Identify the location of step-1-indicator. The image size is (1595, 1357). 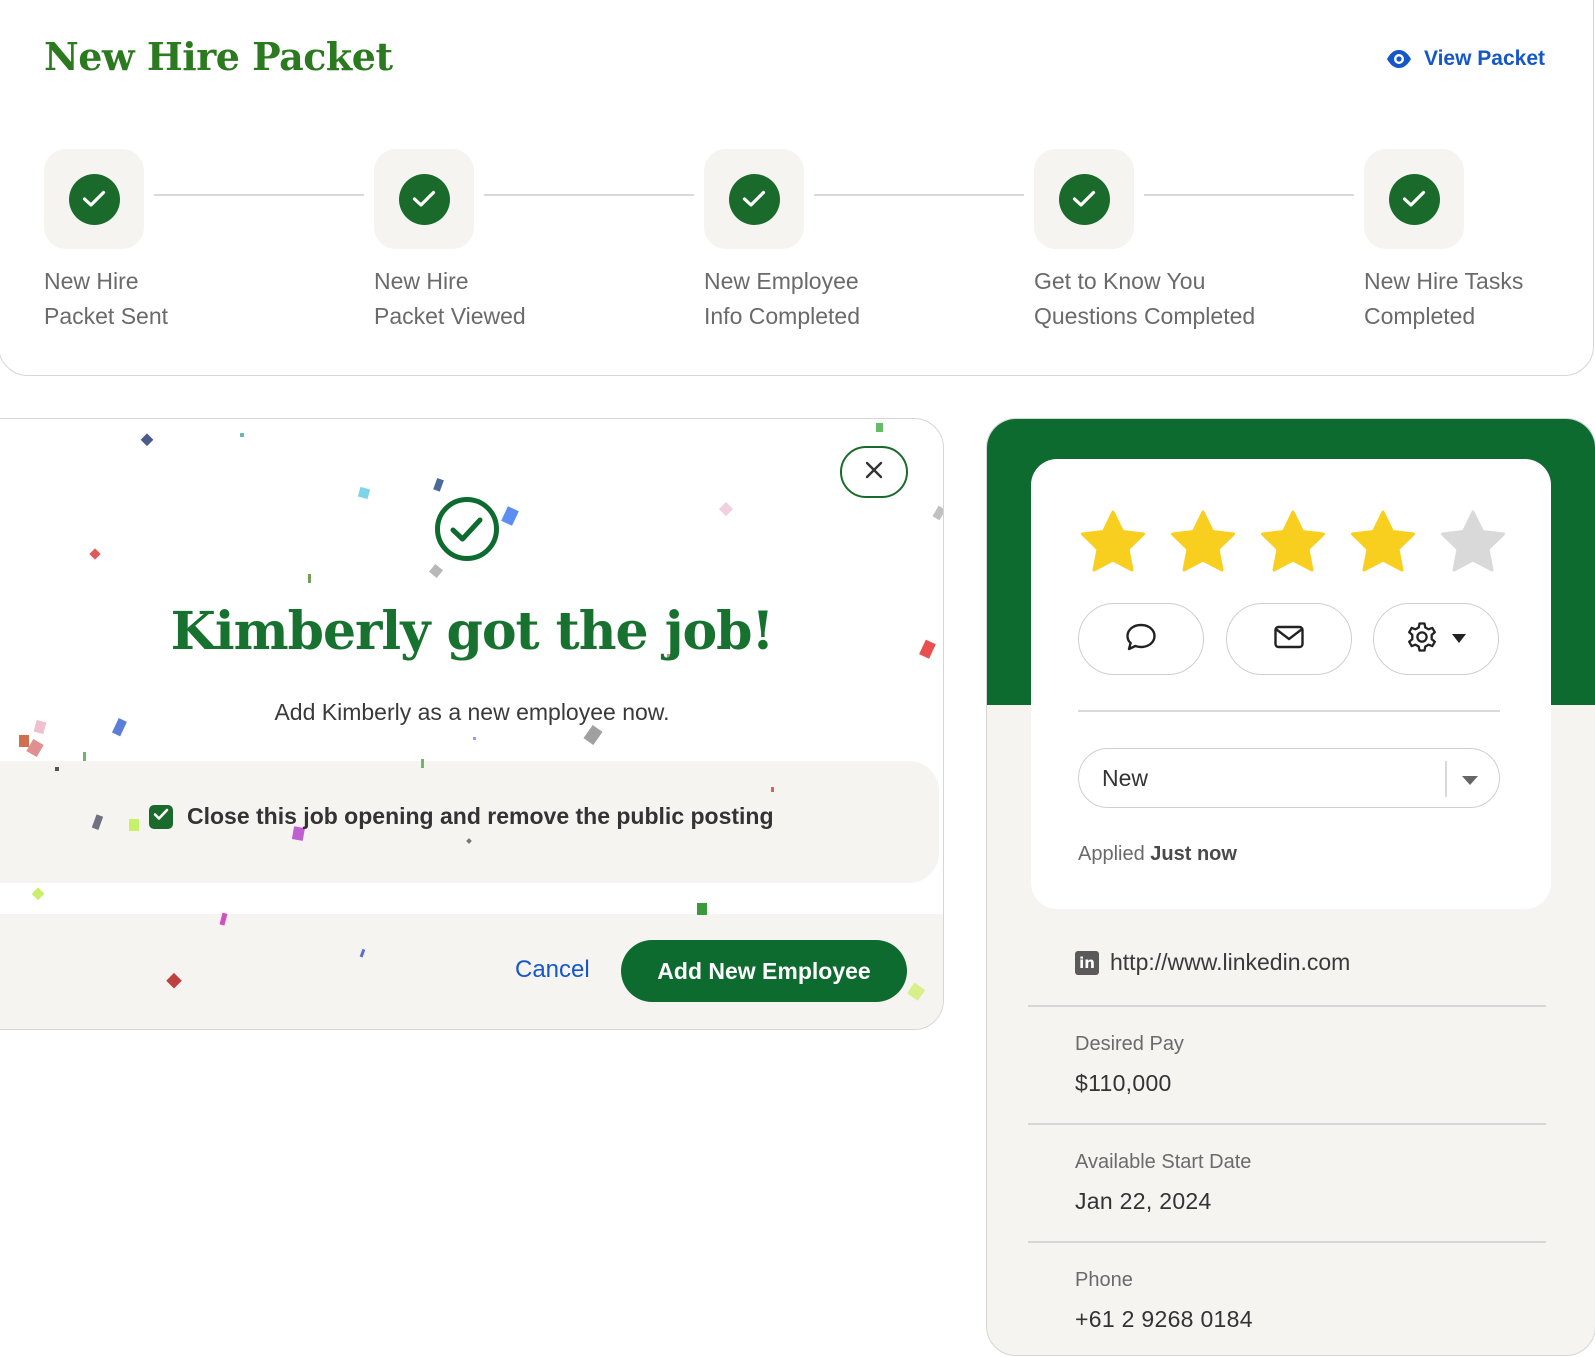
(94, 199).